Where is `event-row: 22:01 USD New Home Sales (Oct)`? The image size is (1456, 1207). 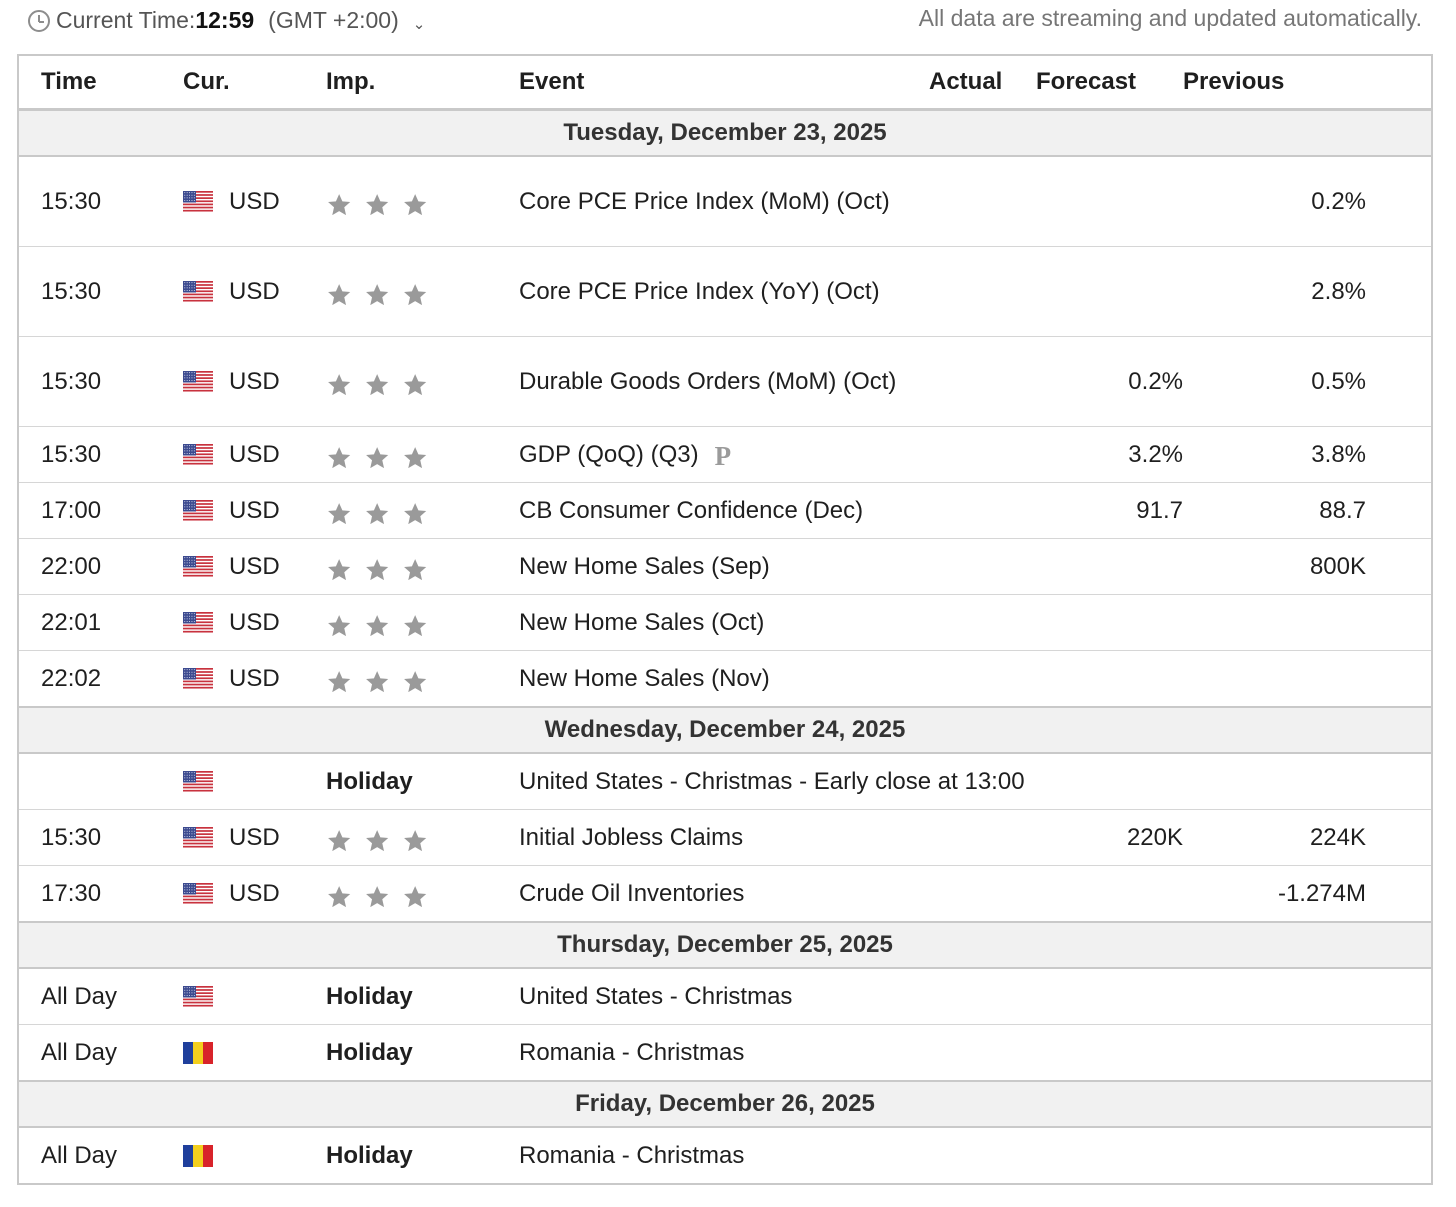
event-row: 22:01 USD New Home Sales (Oct) is located at coordinates (725, 622).